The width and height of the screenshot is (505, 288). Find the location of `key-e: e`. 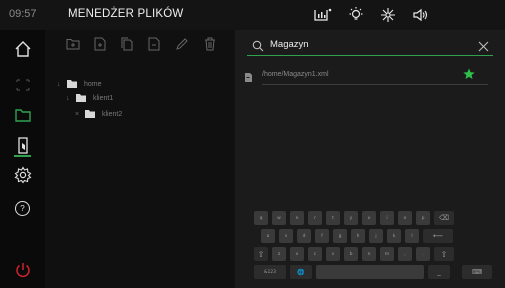

key-e: e is located at coordinates (297, 218).